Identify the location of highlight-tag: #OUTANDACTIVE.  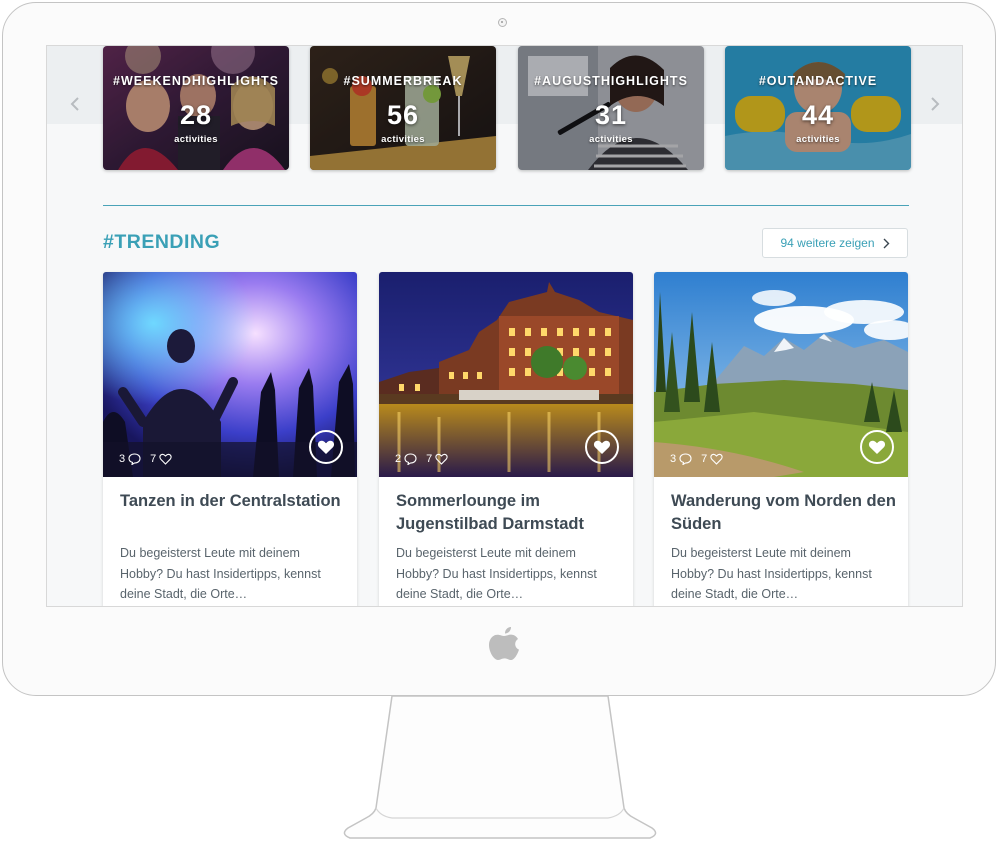
(818, 81).